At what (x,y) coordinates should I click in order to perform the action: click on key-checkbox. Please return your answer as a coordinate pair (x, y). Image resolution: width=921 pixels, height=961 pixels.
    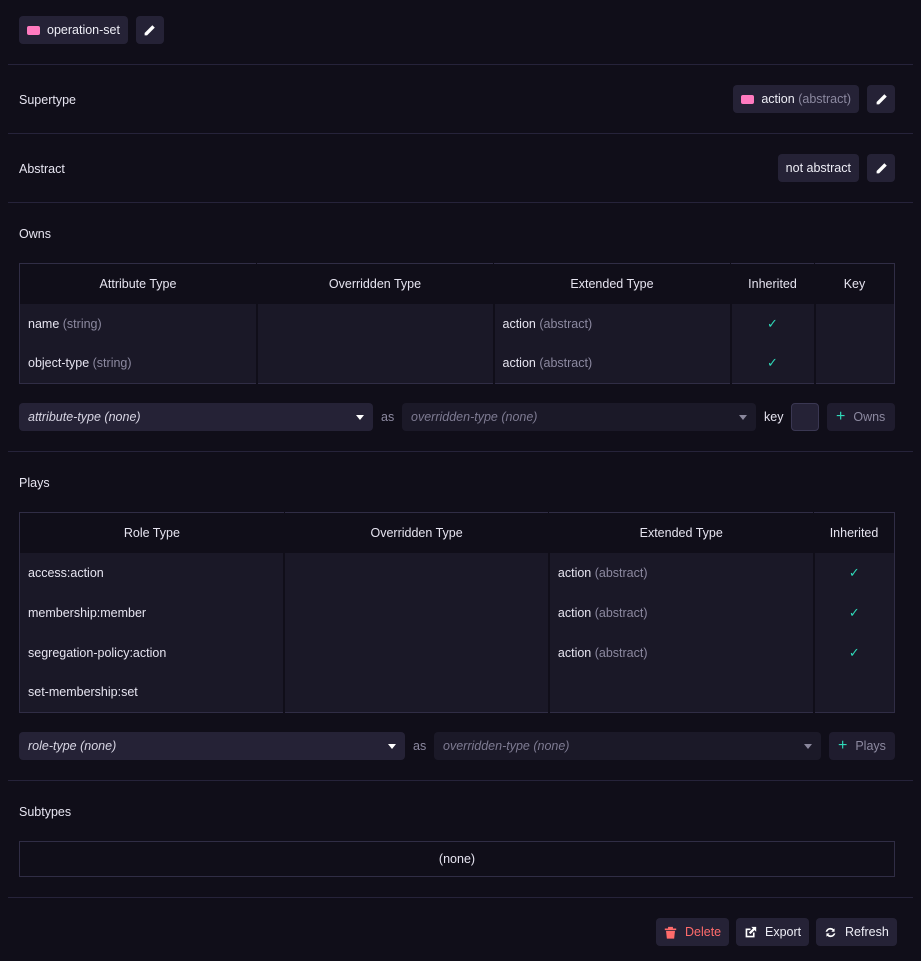
    Looking at the image, I should click on (805, 417).